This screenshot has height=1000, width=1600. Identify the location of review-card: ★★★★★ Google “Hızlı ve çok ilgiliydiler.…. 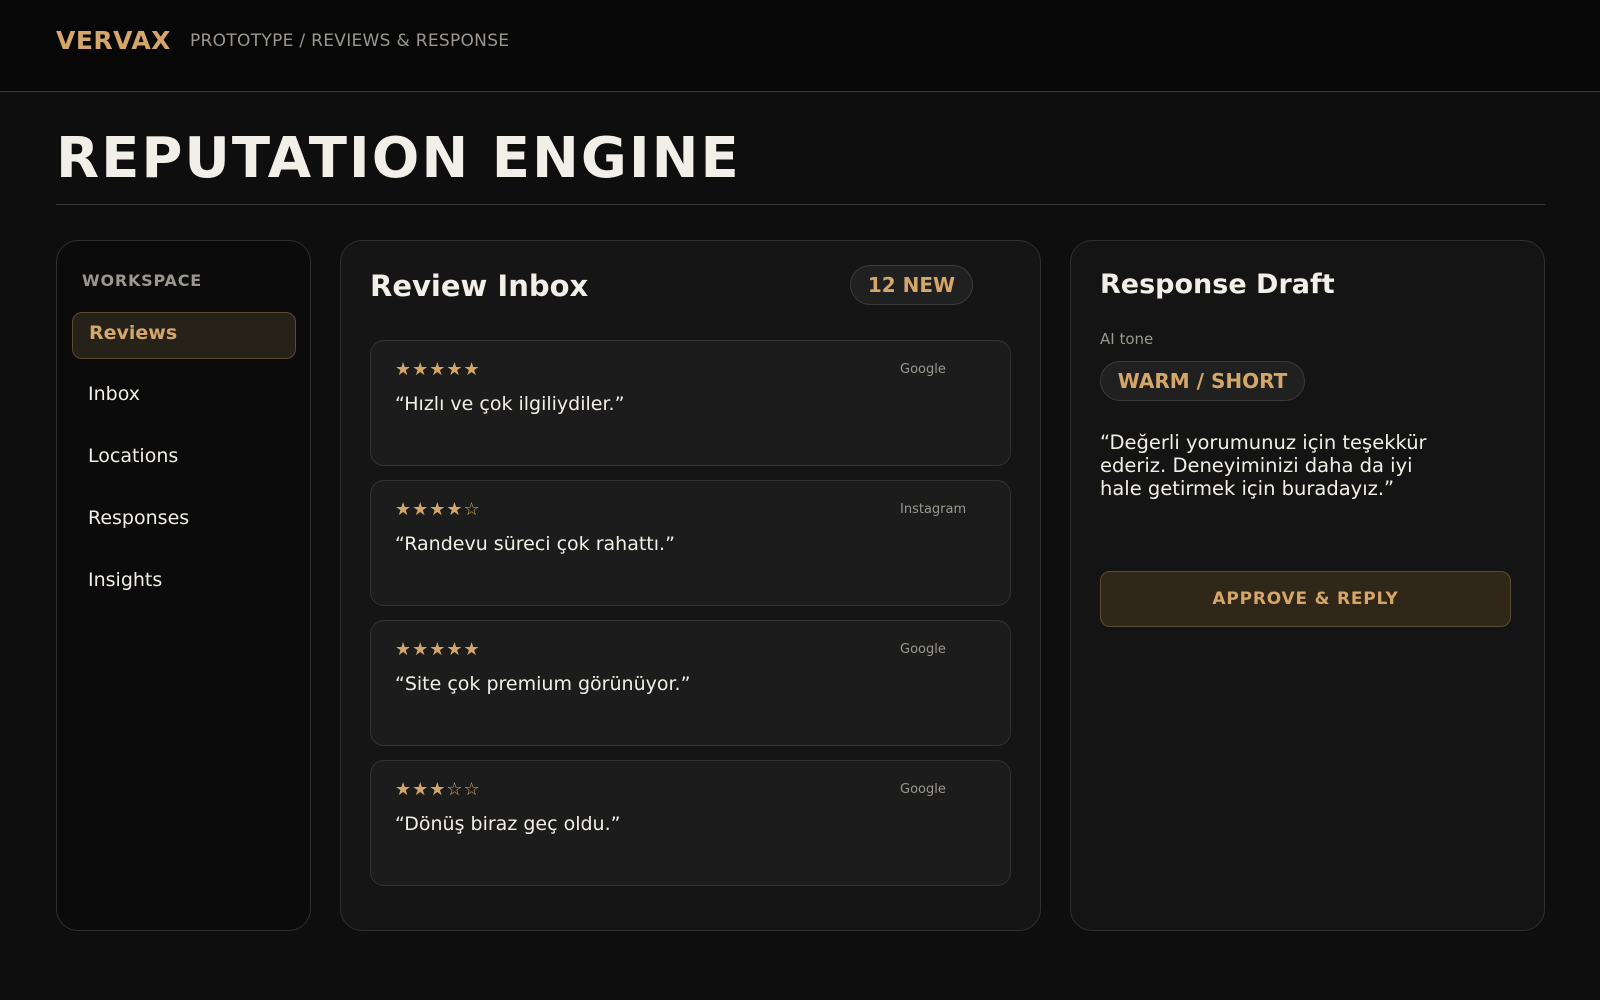
(690, 403).